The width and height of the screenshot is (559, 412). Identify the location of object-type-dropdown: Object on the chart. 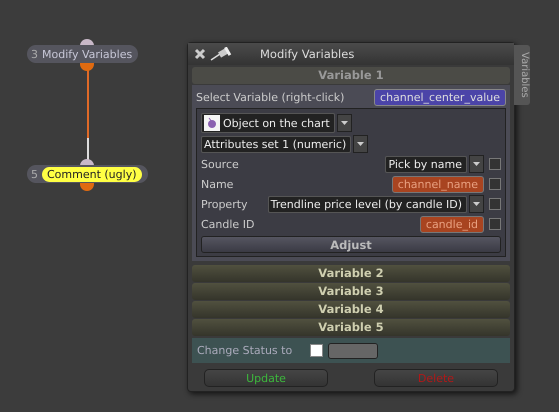
(268, 123).